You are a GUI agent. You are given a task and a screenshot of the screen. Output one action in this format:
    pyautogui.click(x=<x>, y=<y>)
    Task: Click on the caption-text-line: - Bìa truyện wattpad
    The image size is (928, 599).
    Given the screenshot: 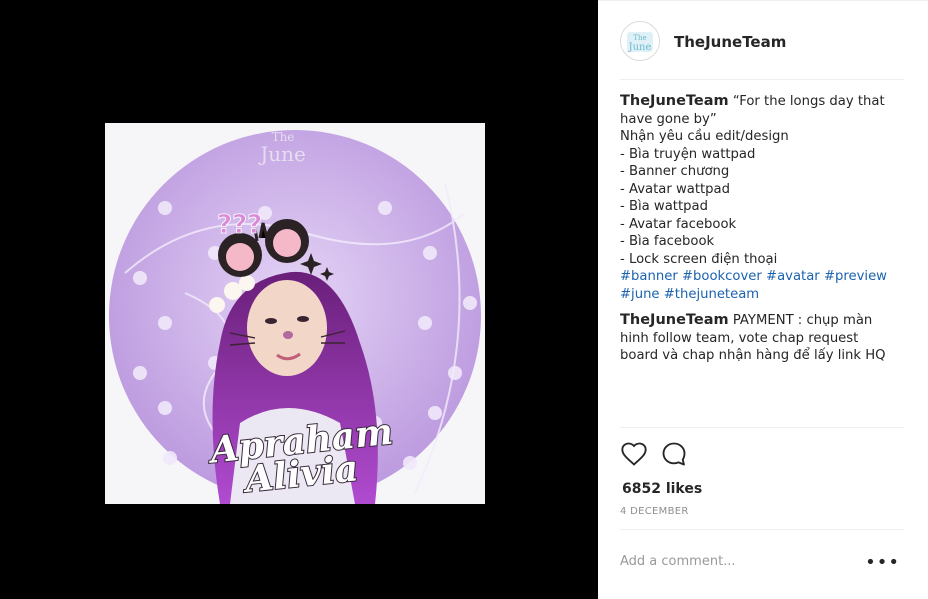 What is the action you would take?
    pyautogui.click(x=688, y=154)
    